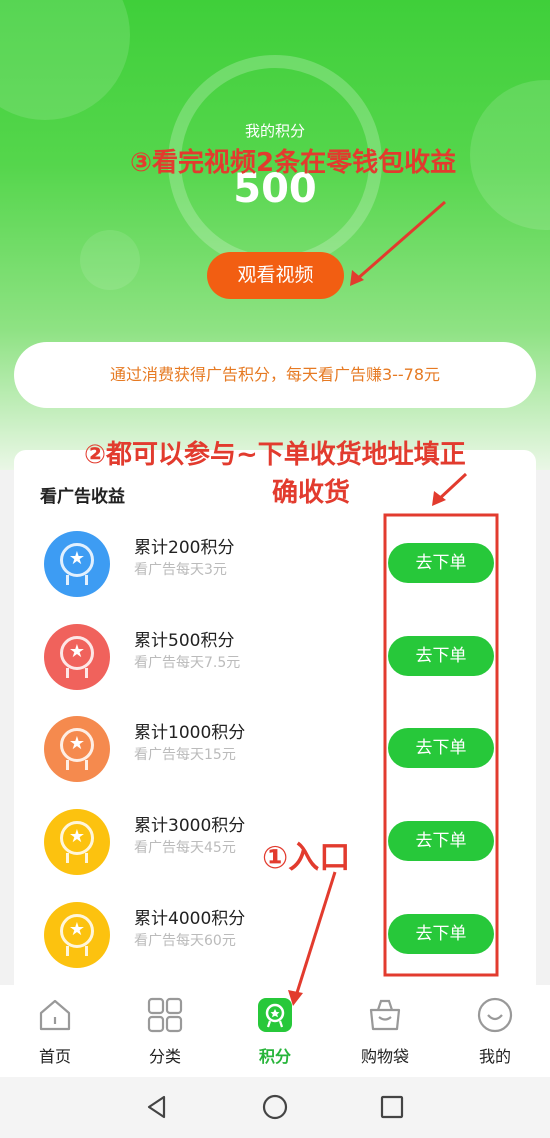 This screenshot has width=550, height=1138. Describe the element at coordinates (315, 934) in the screenshot. I see `arrow-to-points-tab` at that location.